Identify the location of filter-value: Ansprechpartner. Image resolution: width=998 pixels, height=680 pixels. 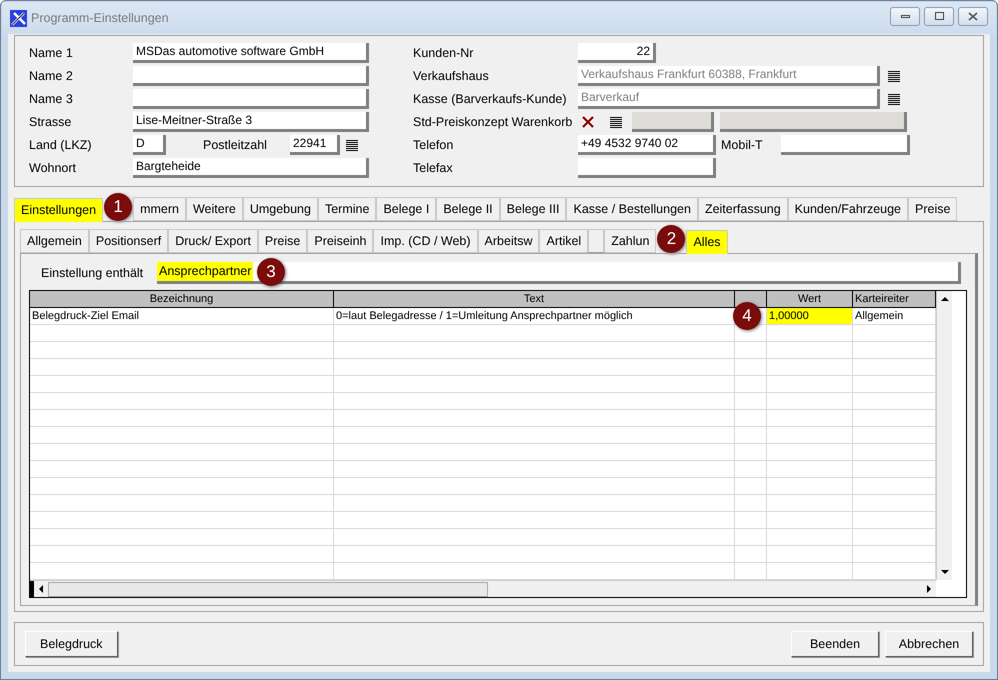
(205, 271).